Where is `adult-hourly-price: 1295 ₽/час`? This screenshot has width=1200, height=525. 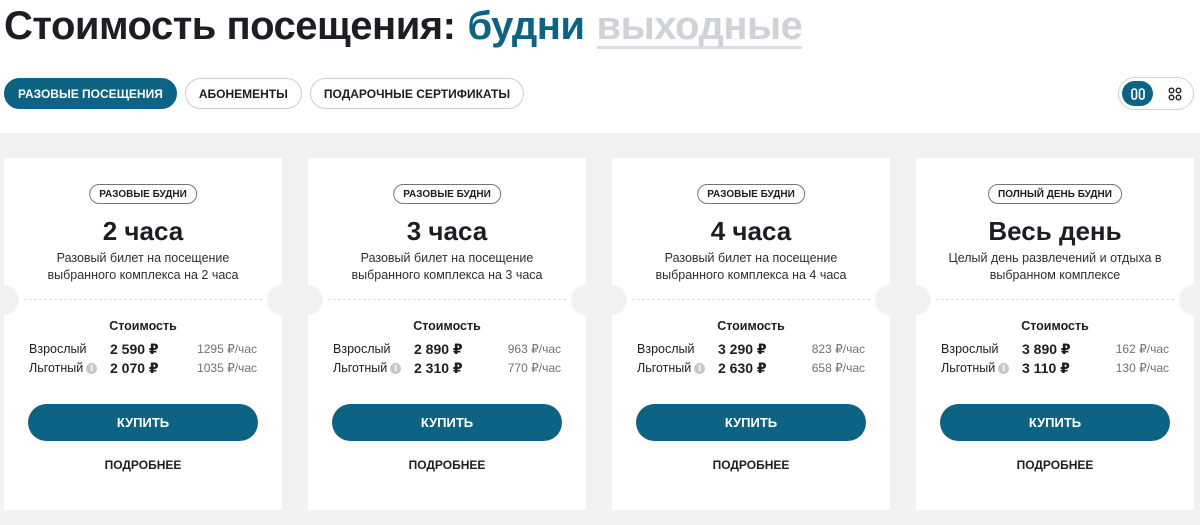 adult-hourly-price: 1295 ₽/час is located at coordinates (227, 349).